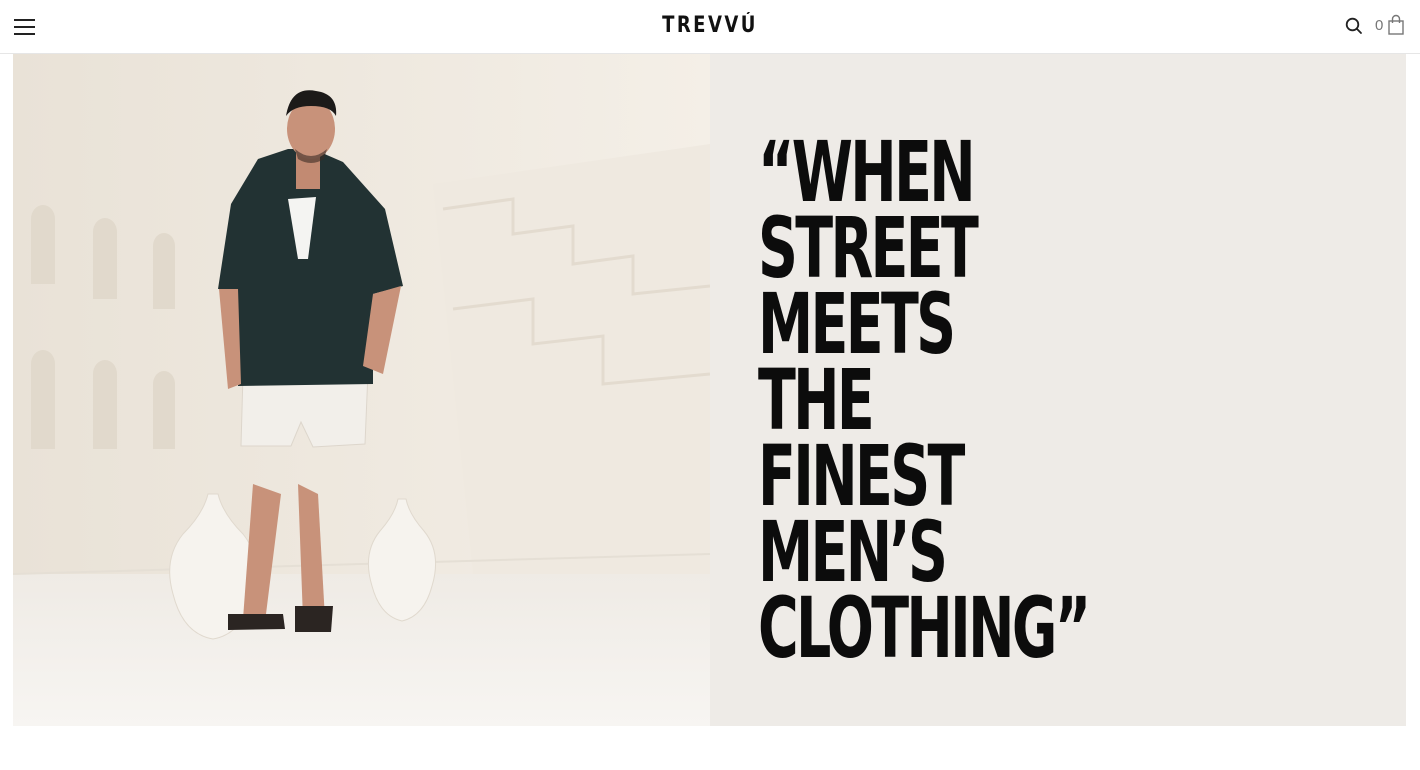 The height and width of the screenshot is (770, 1420). I want to click on site-header: TREVVÚ 0, so click(710, 27).